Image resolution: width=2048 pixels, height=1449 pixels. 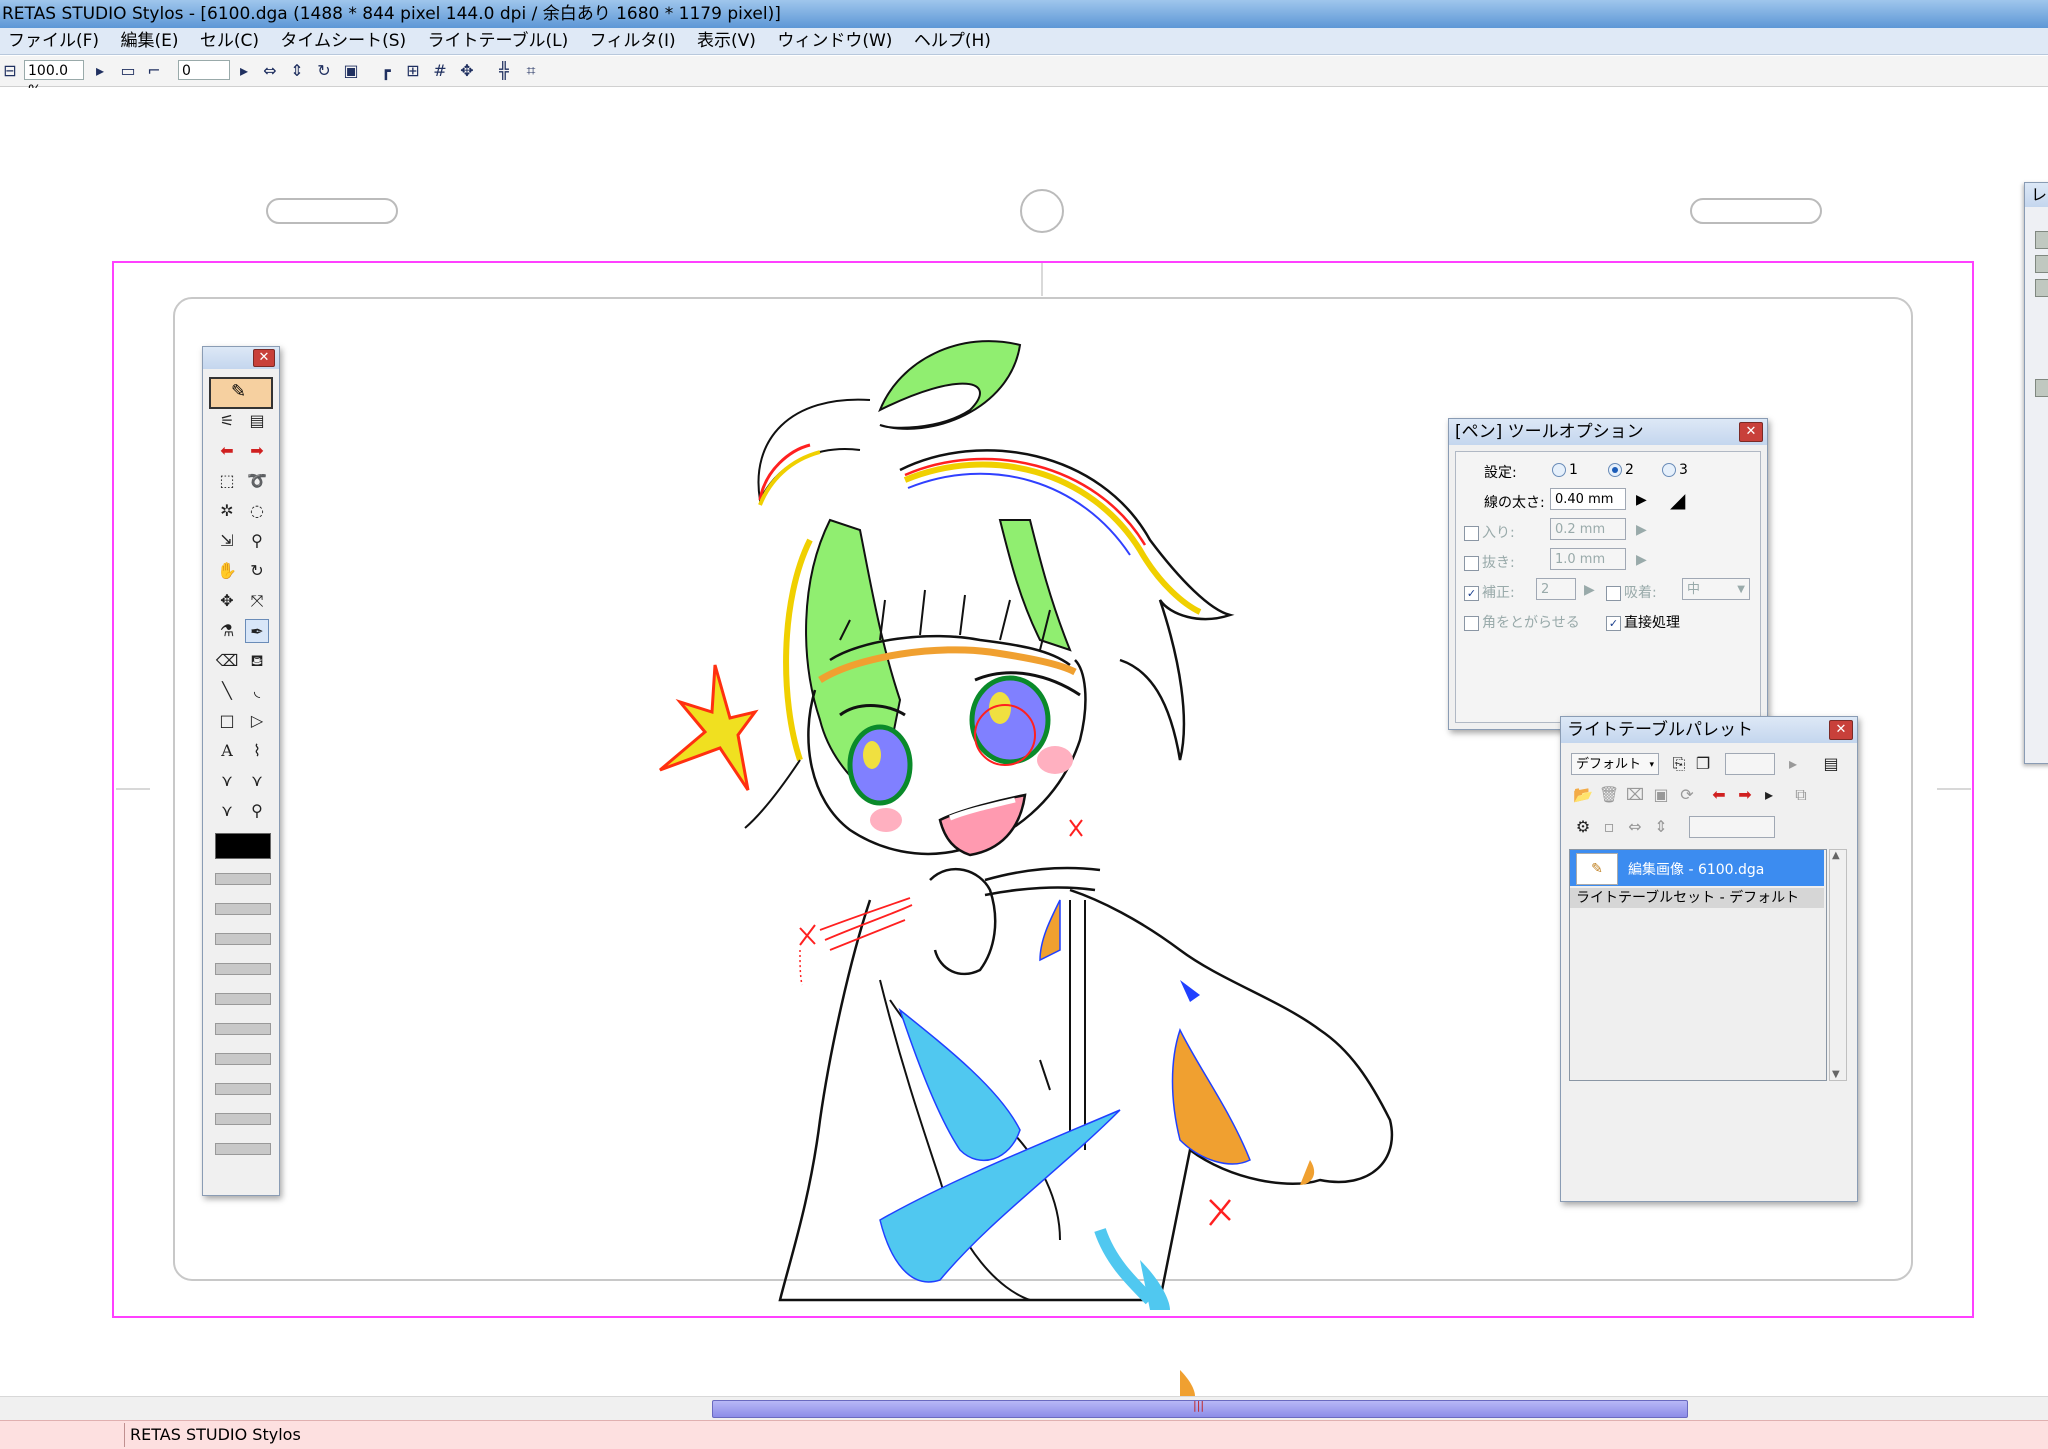 What do you see at coordinates (1631, 592) in the screenshot?
I see `snap-check: 吸着:` at bounding box center [1631, 592].